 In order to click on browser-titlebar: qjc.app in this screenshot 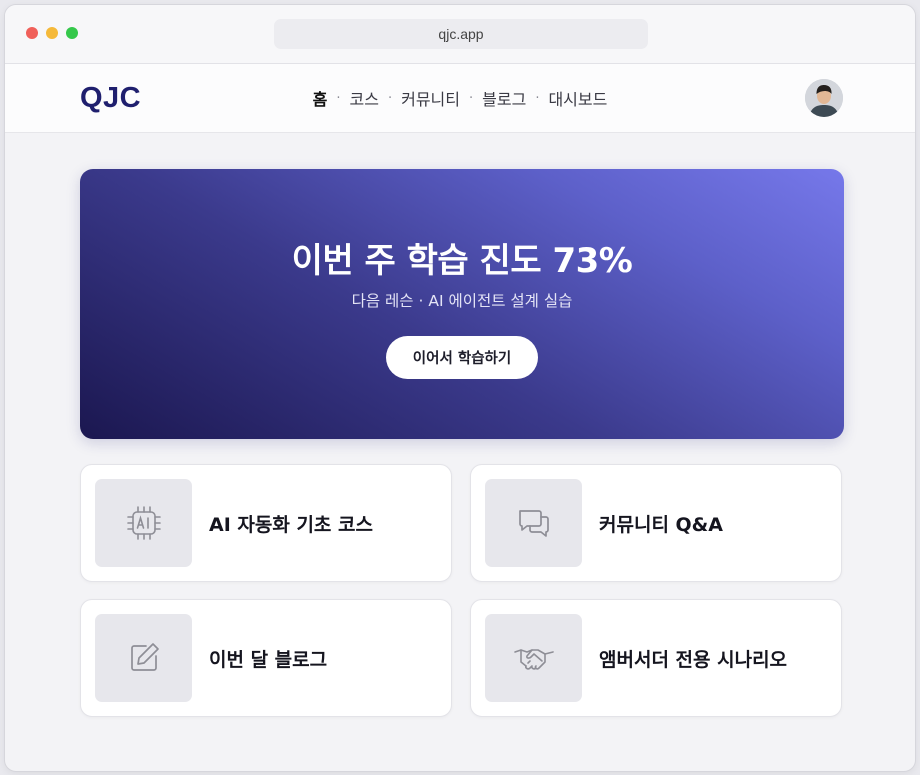, I will do `click(460, 34)`.